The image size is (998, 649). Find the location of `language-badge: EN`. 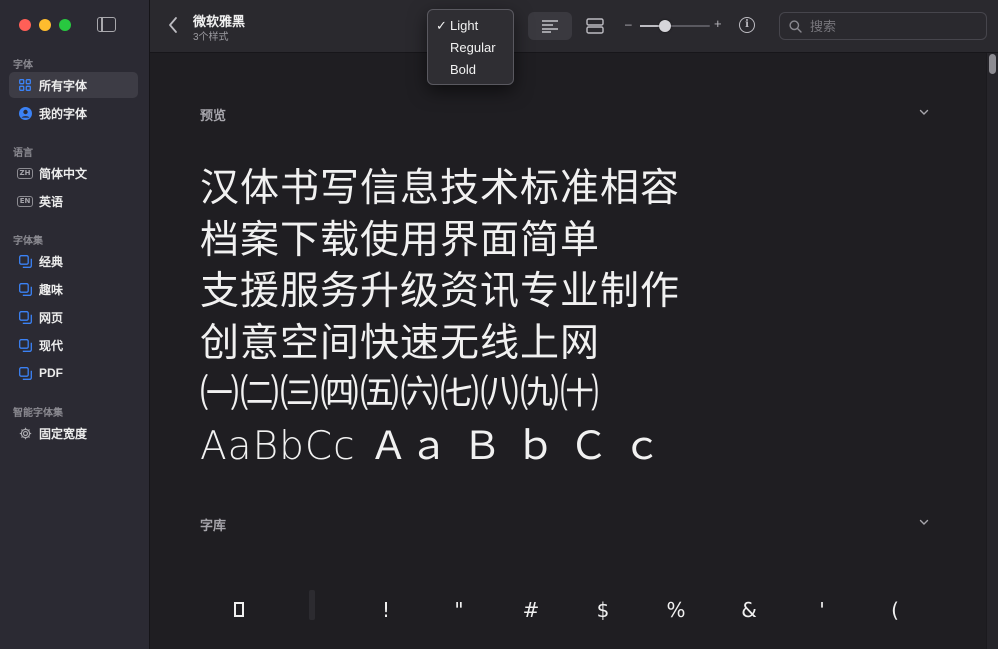

language-badge: EN is located at coordinates (25, 201).